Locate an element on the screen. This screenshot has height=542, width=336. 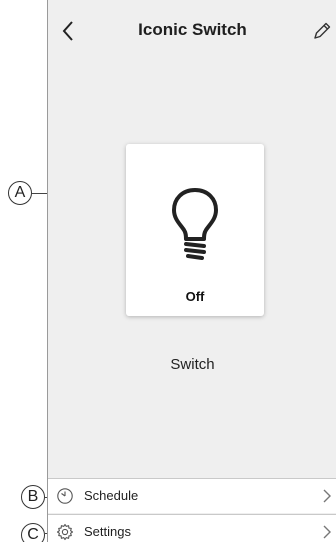
edit-button is located at coordinates (322, 31).